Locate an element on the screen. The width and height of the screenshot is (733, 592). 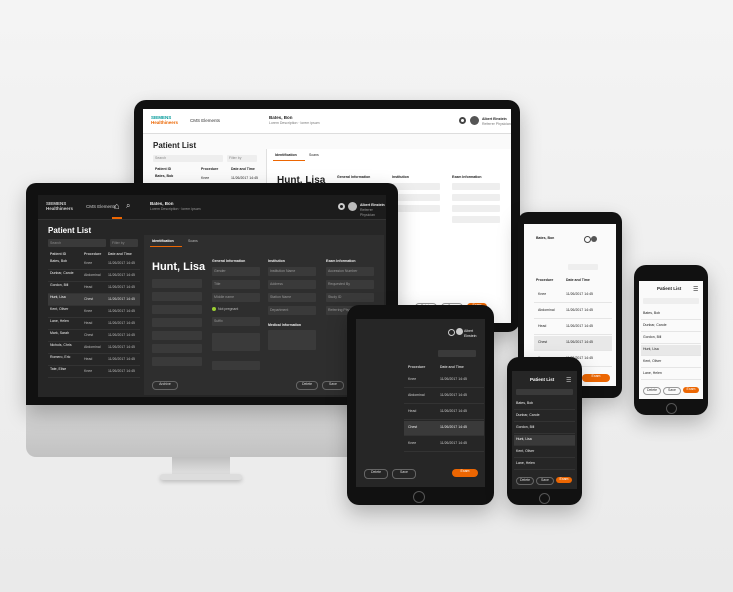
row-procedure: Knee is located at coordinates (412, 379).